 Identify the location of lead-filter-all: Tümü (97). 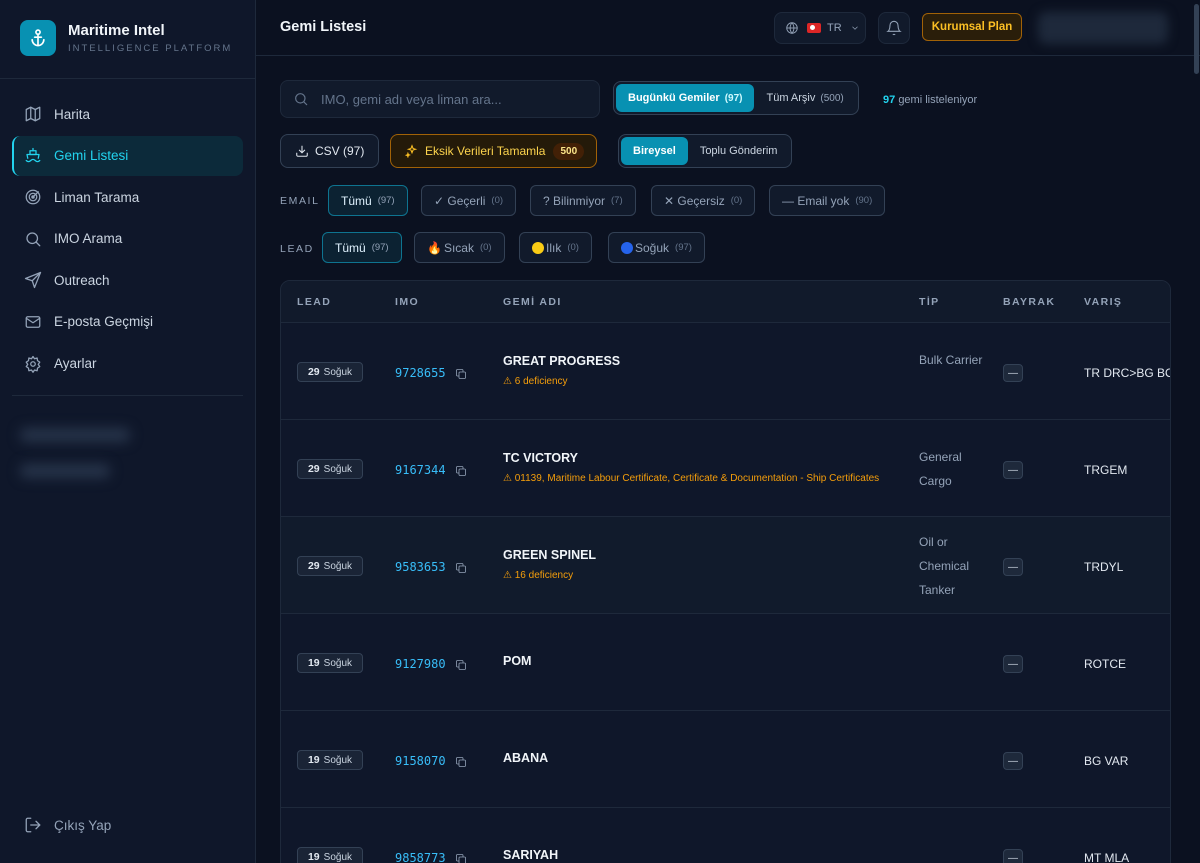
(362, 247).